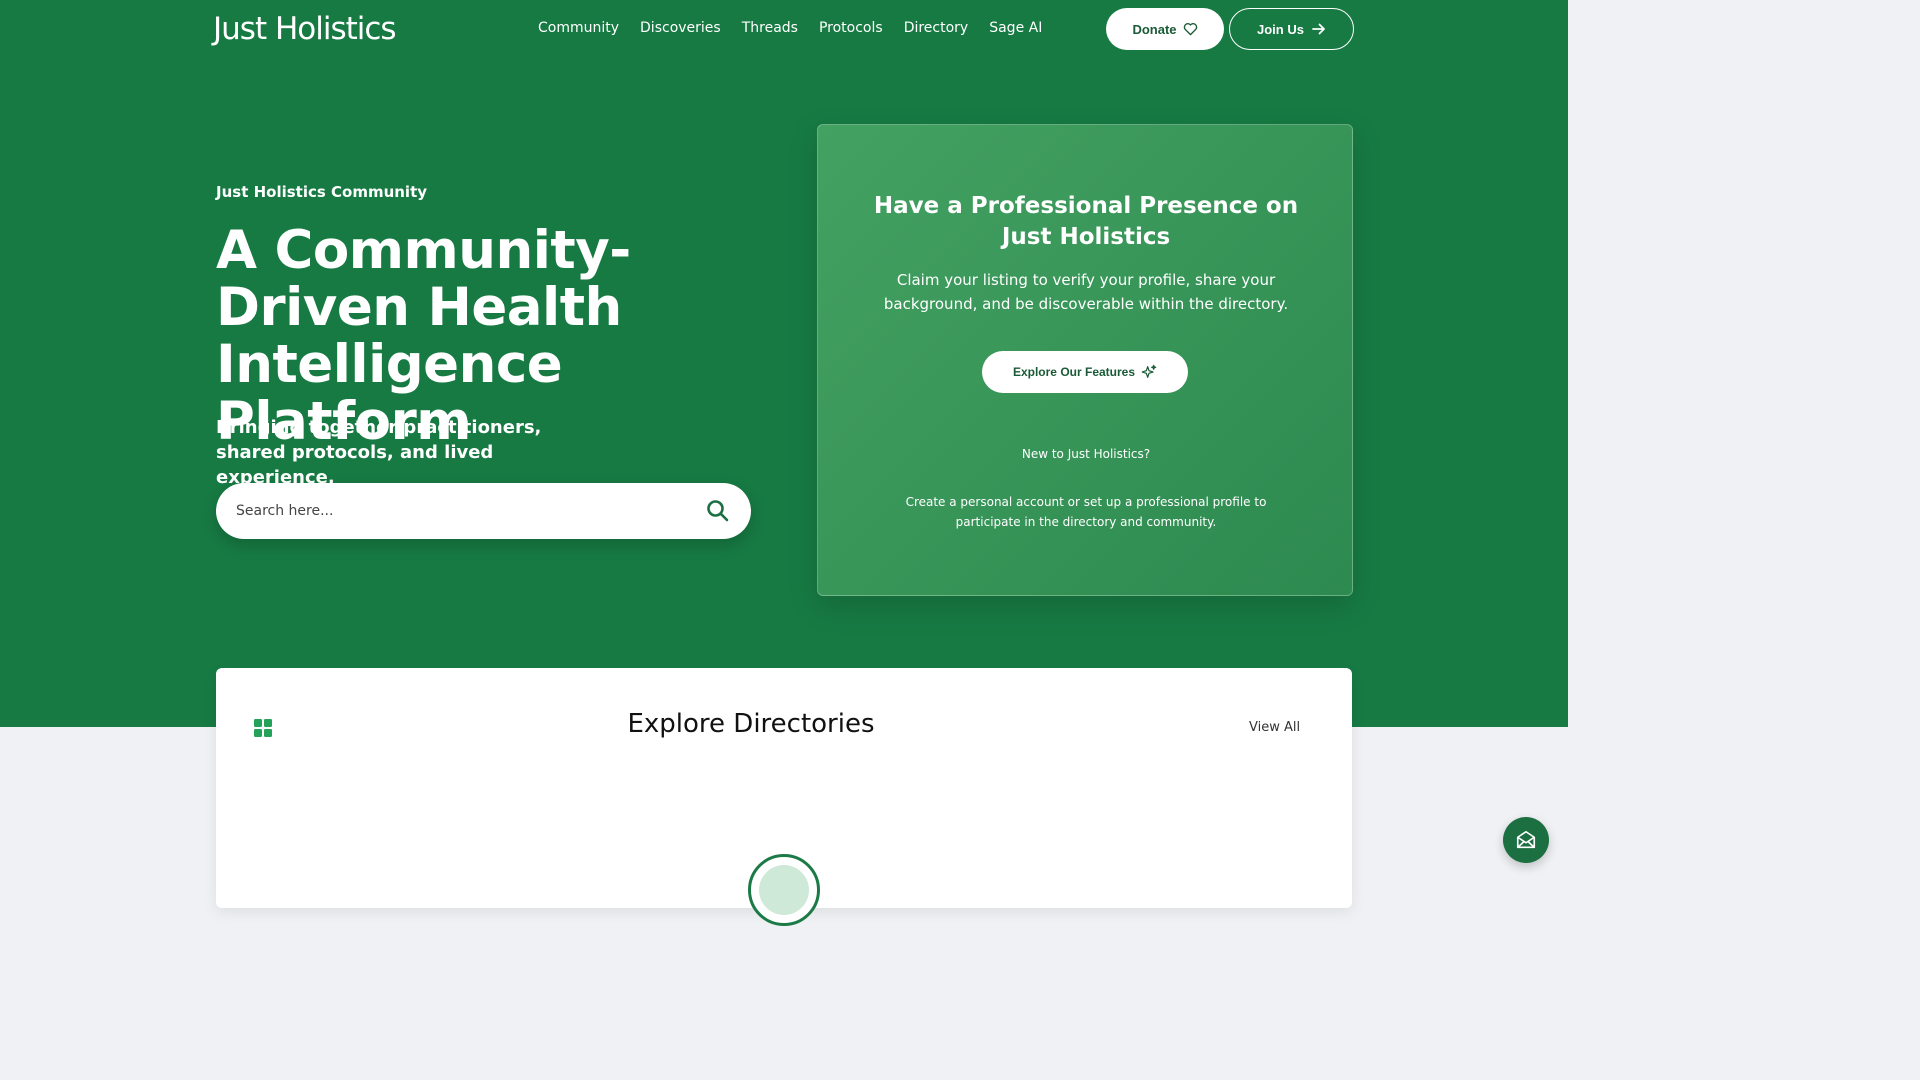 Image resolution: width=1920 pixels, height=1080 pixels. What do you see at coordinates (680, 28) in the screenshot?
I see `nav-discoveries: Discoveries` at bounding box center [680, 28].